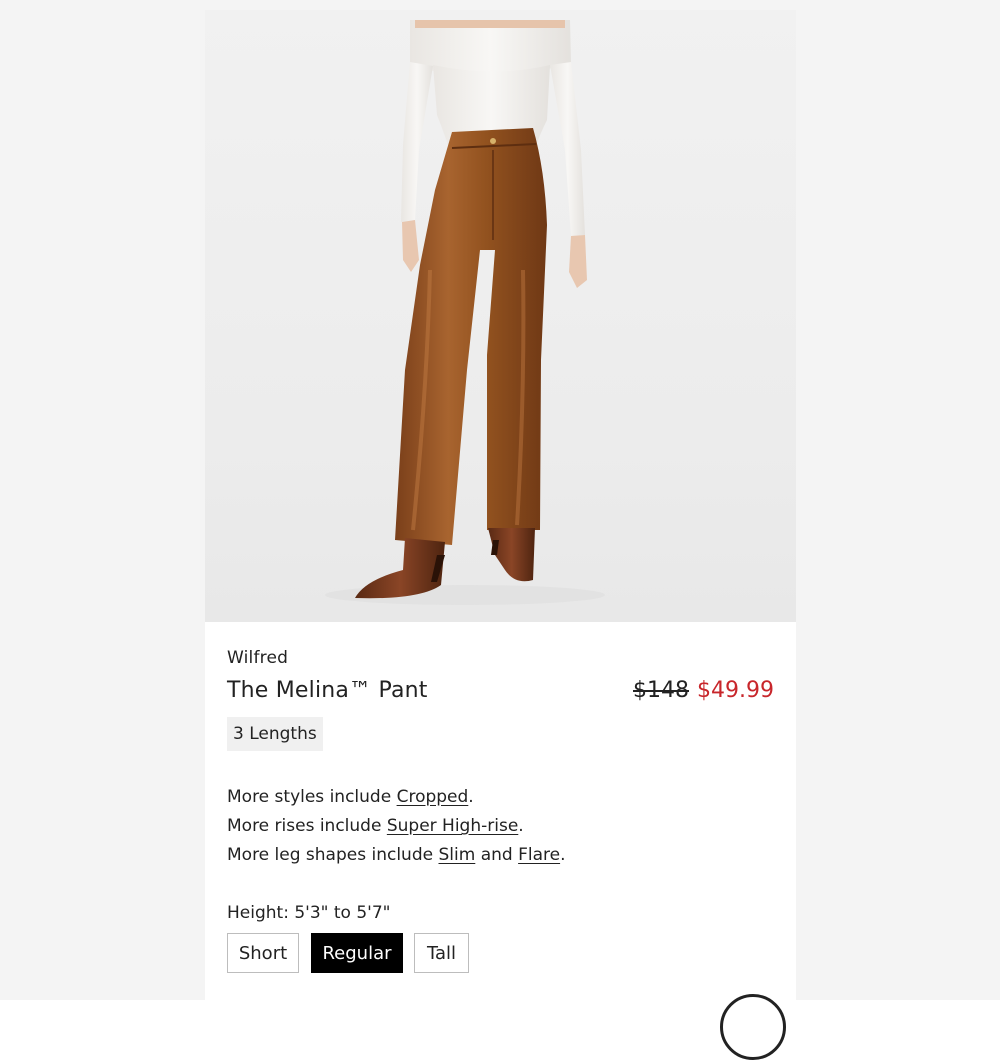  I want to click on original-price: $148, so click(661, 690).